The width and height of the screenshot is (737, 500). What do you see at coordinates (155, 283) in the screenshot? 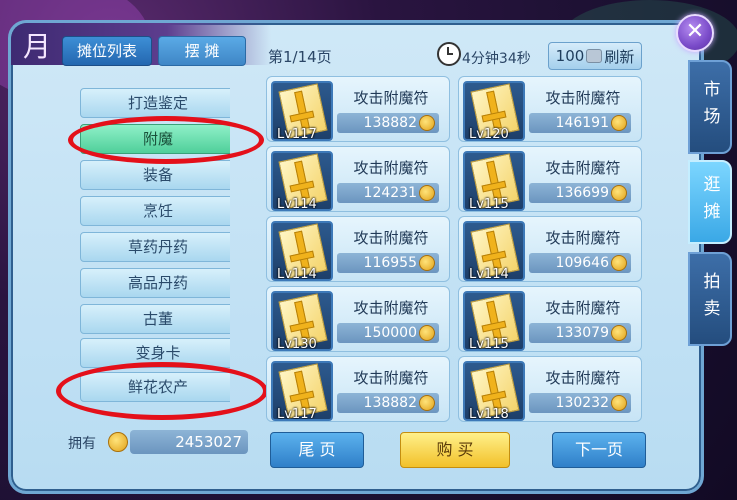
I see `category-item: 高品丹药` at bounding box center [155, 283].